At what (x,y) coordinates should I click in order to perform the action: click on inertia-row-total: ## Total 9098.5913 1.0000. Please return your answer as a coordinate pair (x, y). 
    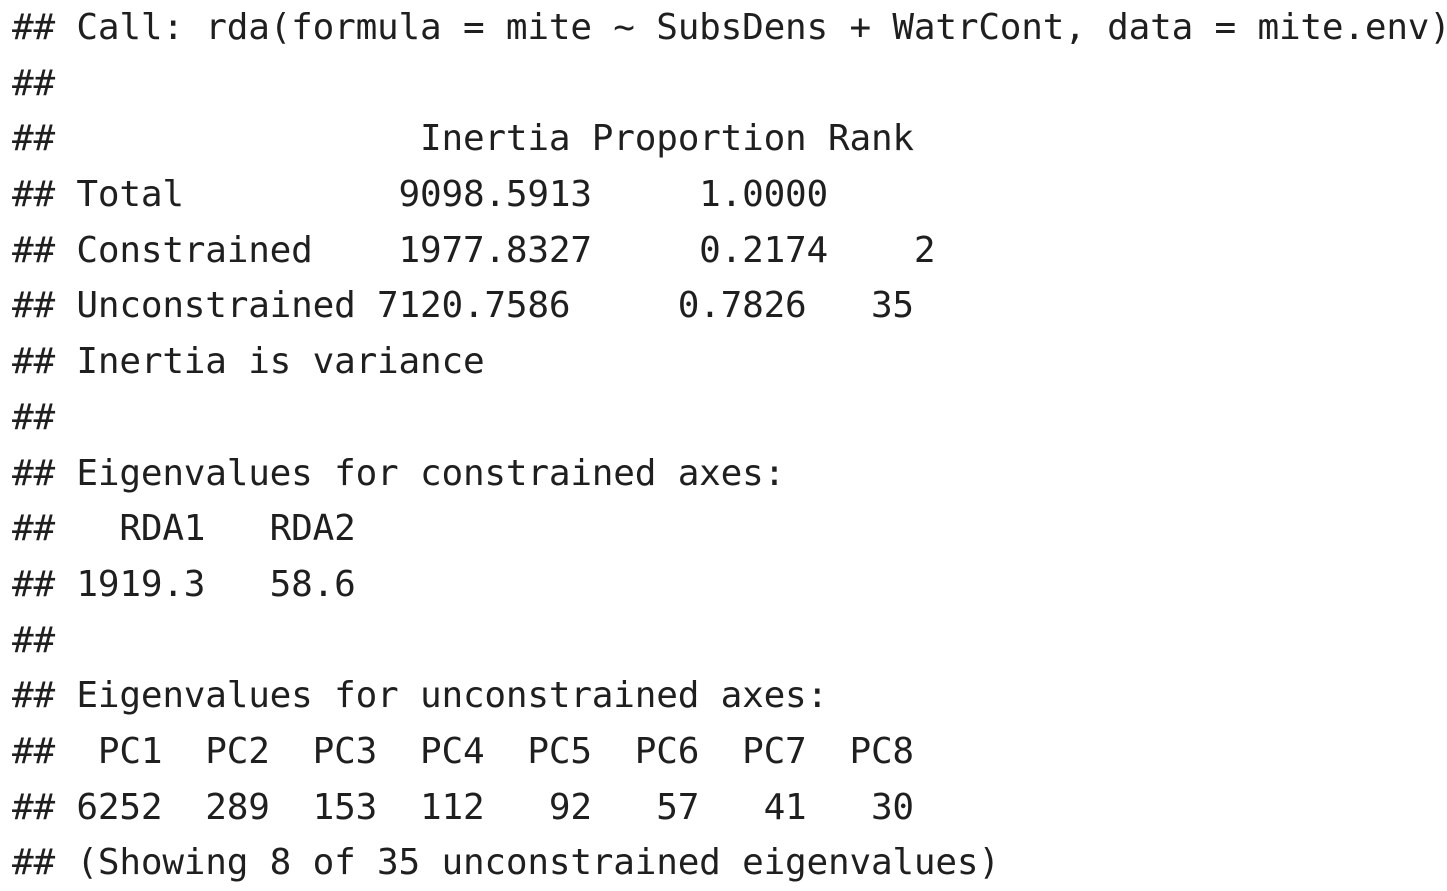
    Looking at the image, I should click on (420, 195).